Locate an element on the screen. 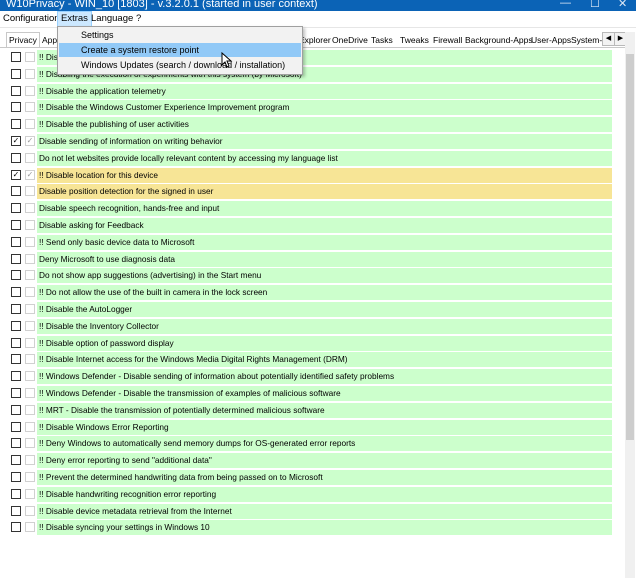  tab-privacy: Privacy is located at coordinates (23, 39).